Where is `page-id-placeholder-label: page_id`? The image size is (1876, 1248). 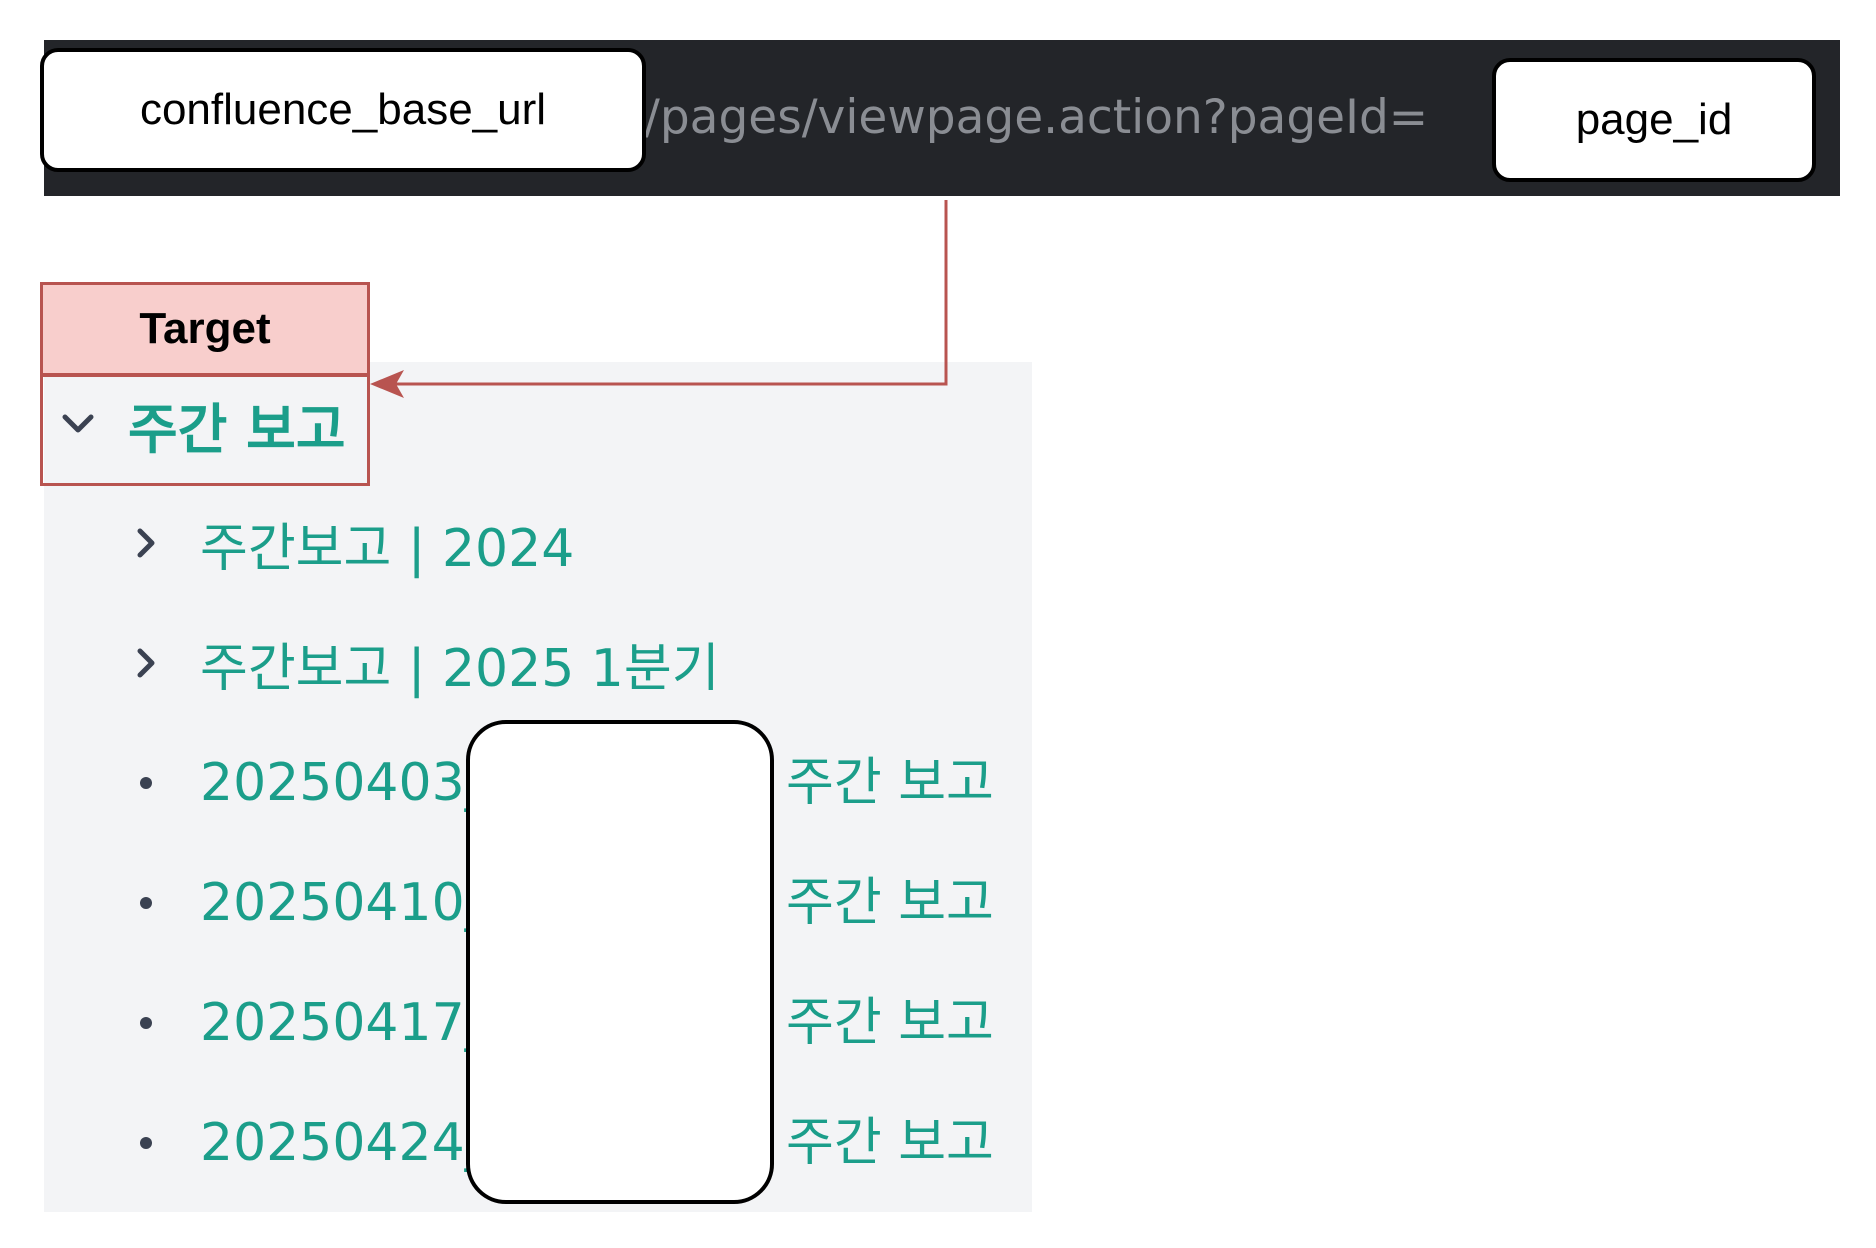 page-id-placeholder-label: page_id is located at coordinates (1654, 119).